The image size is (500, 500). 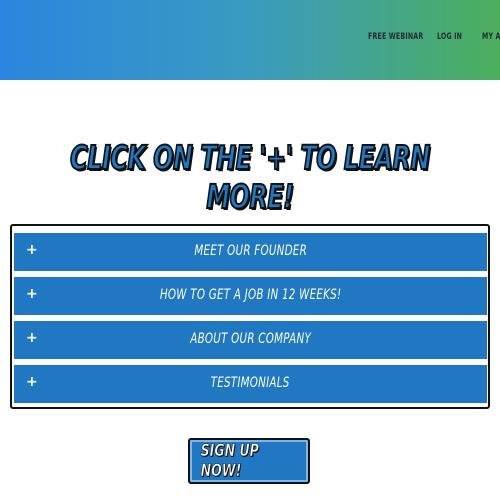 I want to click on accordion-item-testimonials: + TESTIMONIALS, so click(x=250, y=384).